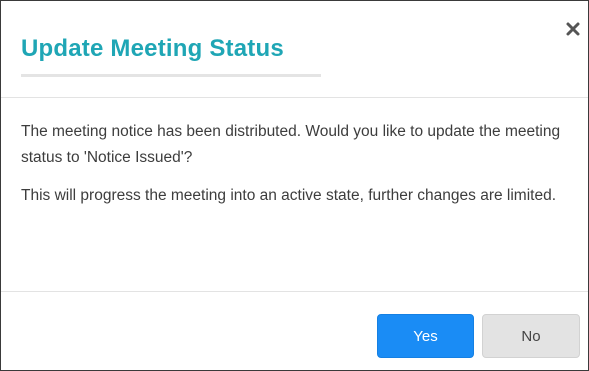 The height and width of the screenshot is (371, 589). Describe the element at coordinates (152, 48) in the screenshot. I see `dialog-title: Update Meeting Status` at that location.